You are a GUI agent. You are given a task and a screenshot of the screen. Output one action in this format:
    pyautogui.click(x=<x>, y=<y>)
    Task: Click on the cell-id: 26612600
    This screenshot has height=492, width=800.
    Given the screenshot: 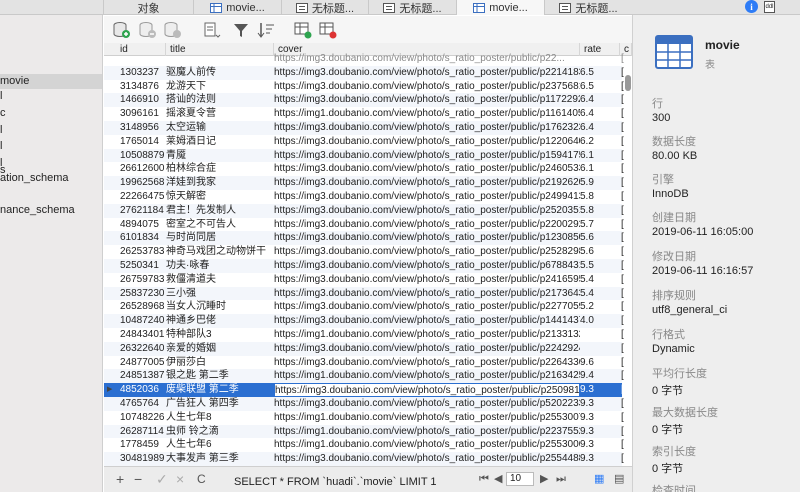 What is the action you would take?
    pyautogui.click(x=143, y=169)
    